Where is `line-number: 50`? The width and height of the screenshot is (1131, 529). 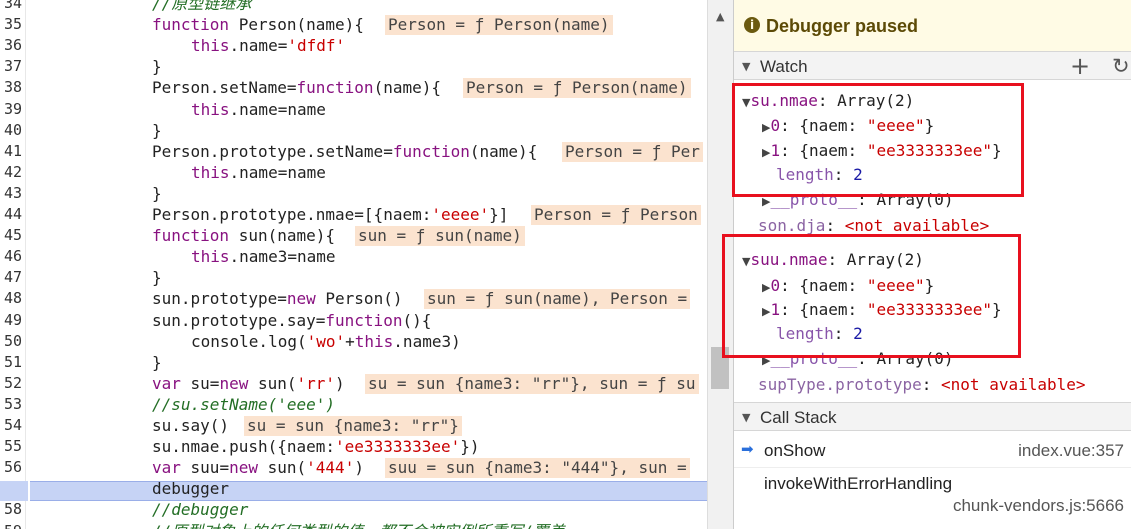 line-number: 50 is located at coordinates (11, 341).